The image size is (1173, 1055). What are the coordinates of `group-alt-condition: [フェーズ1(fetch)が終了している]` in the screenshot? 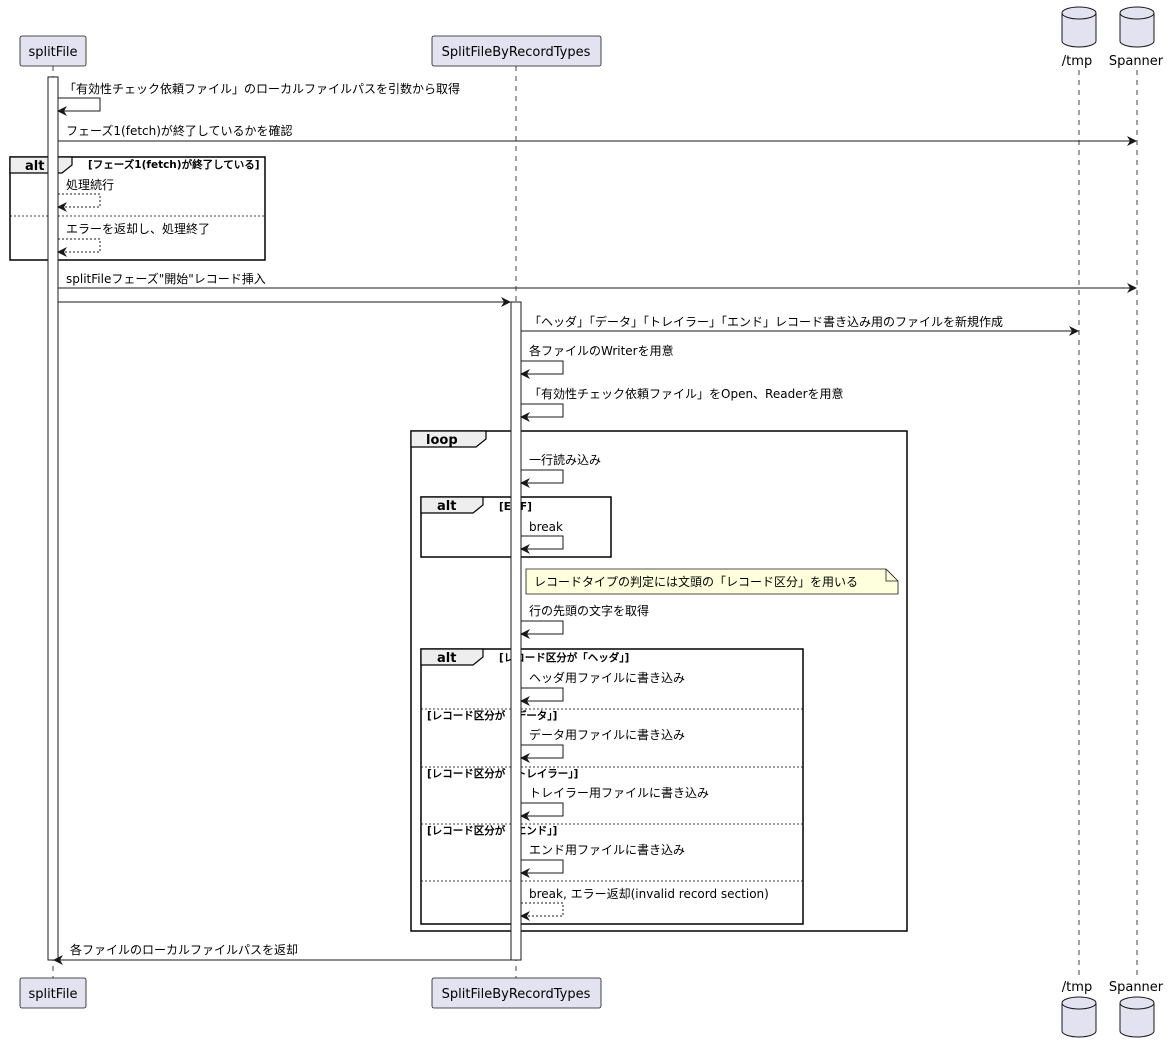 It's located at (174, 164).